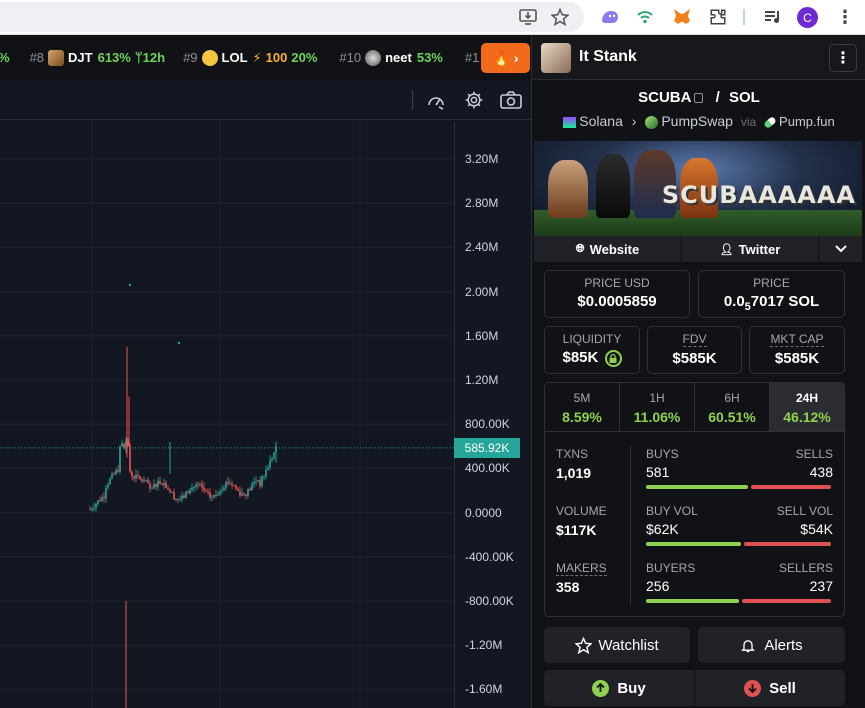 The image size is (865, 708). I want to click on camera-icon, so click(511, 100).